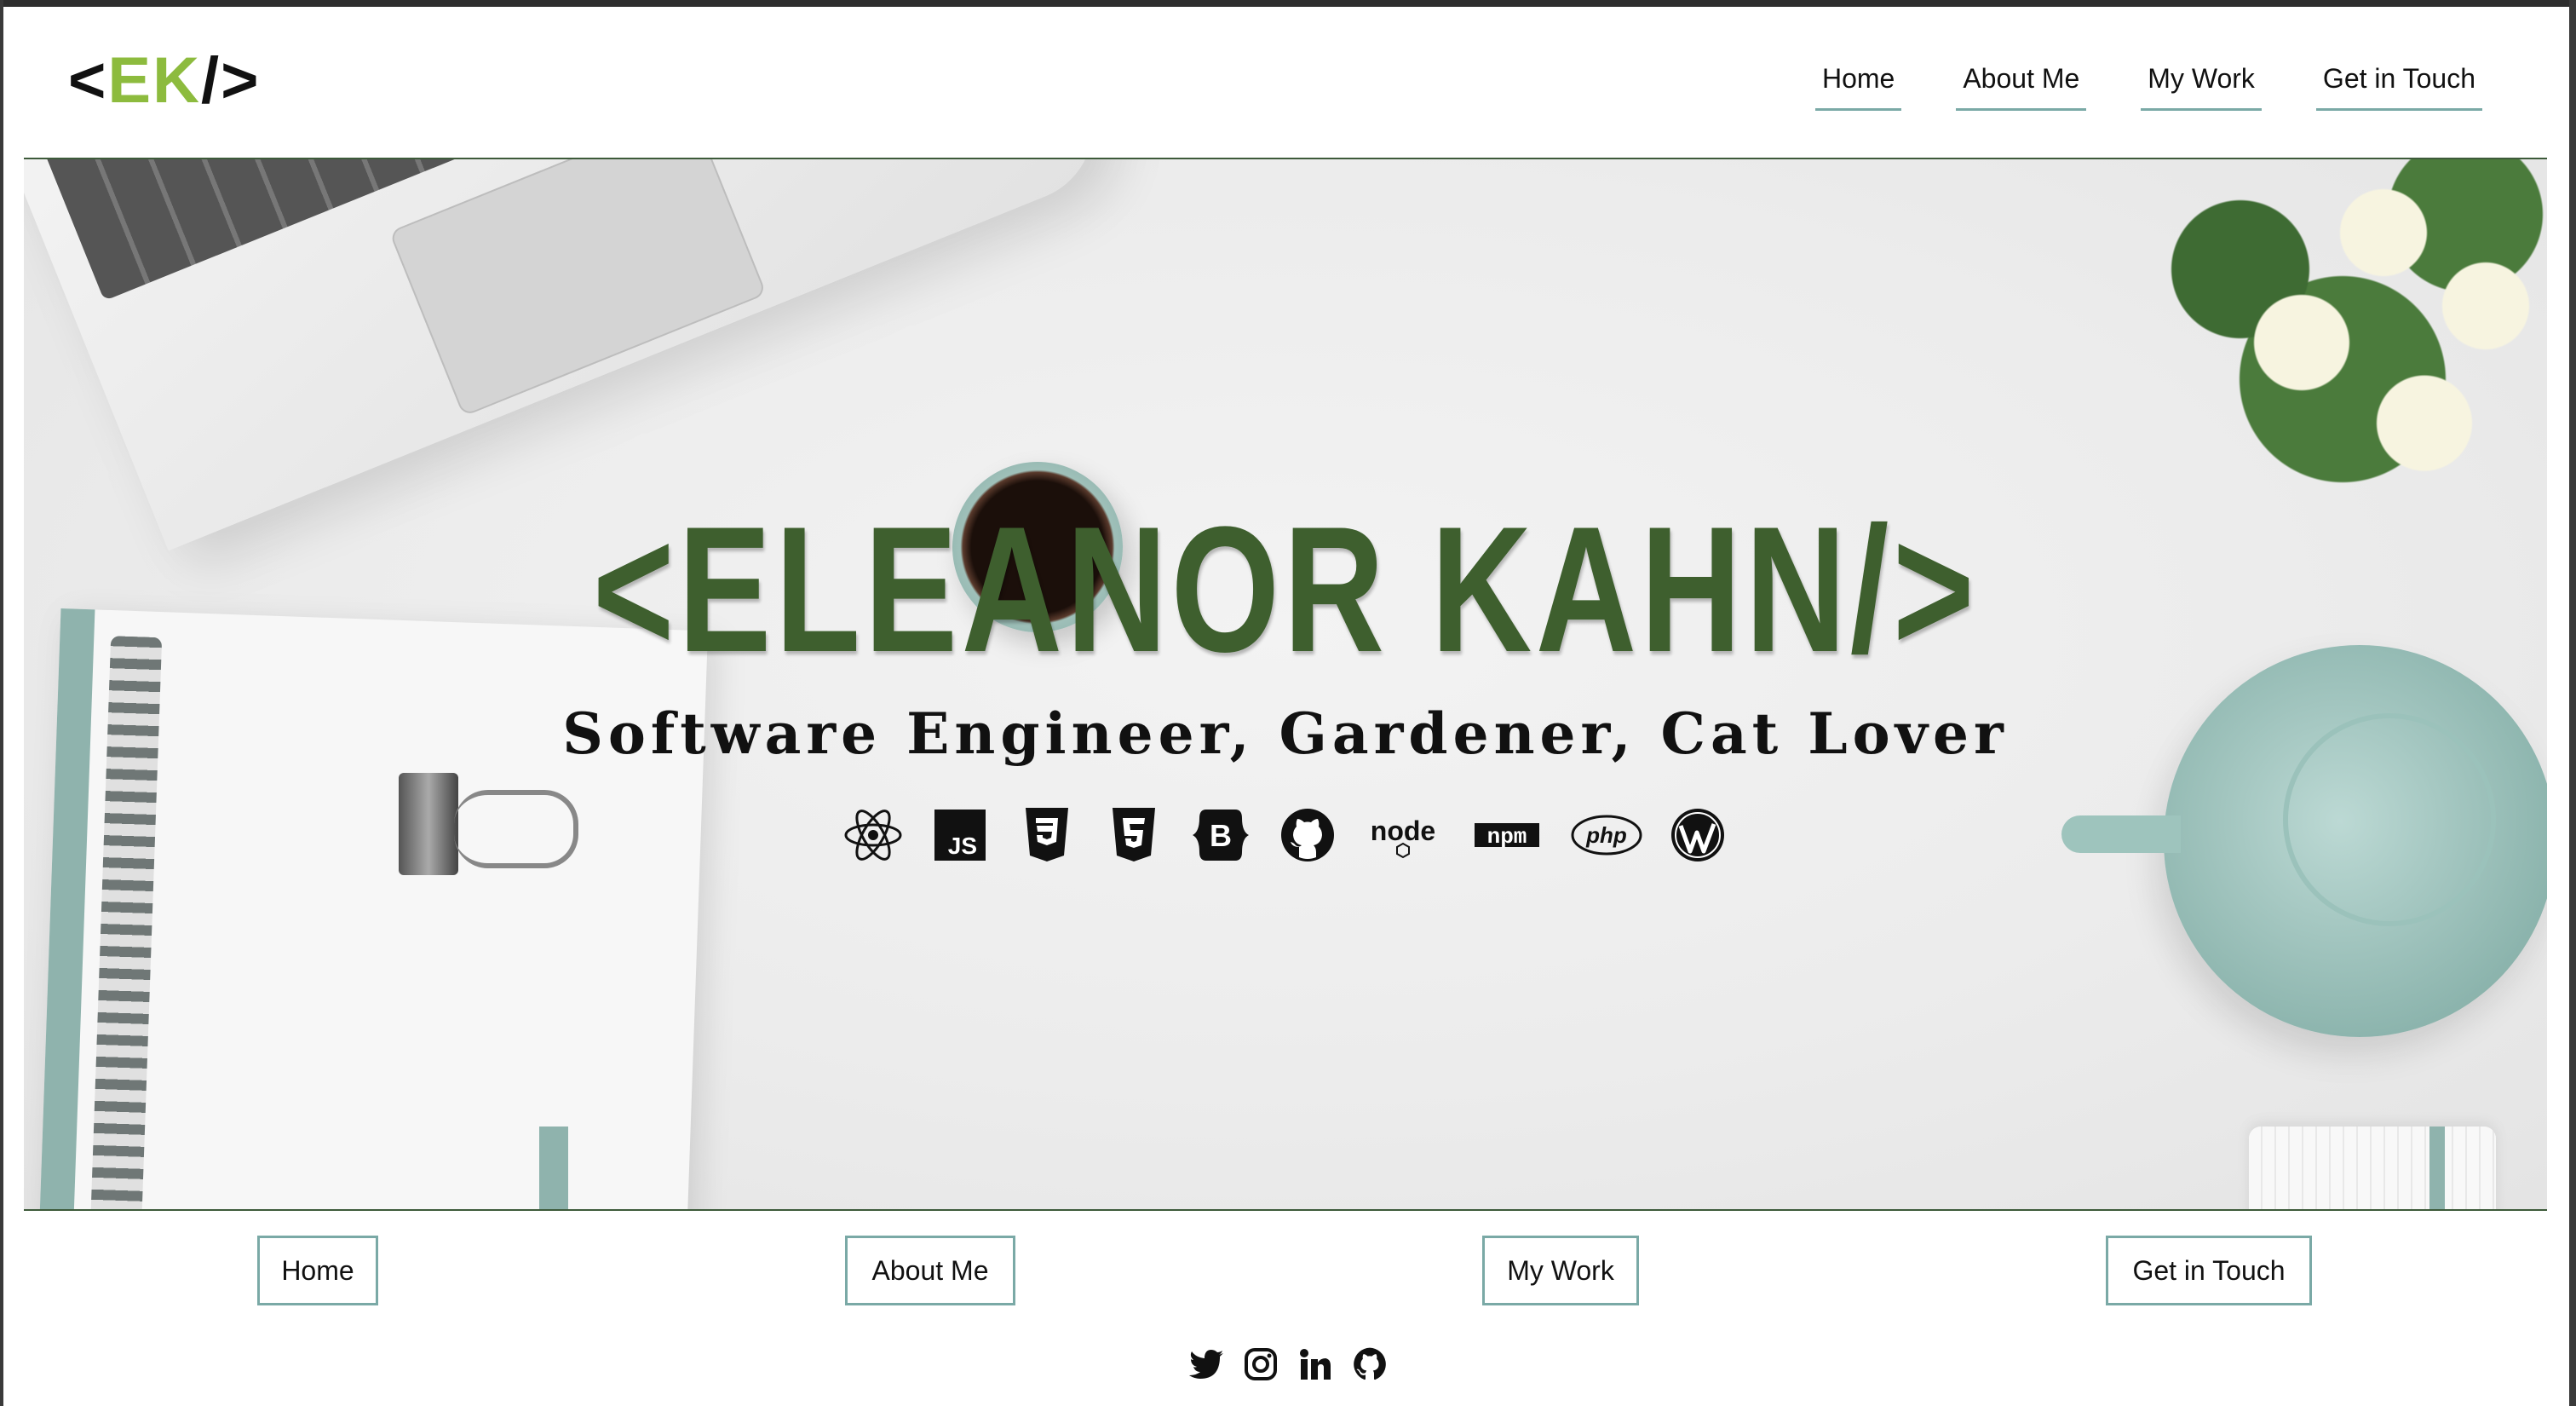 The width and height of the screenshot is (2576, 1406). What do you see at coordinates (963, 846) in the screenshot?
I see `javascript-icon-label: JS` at bounding box center [963, 846].